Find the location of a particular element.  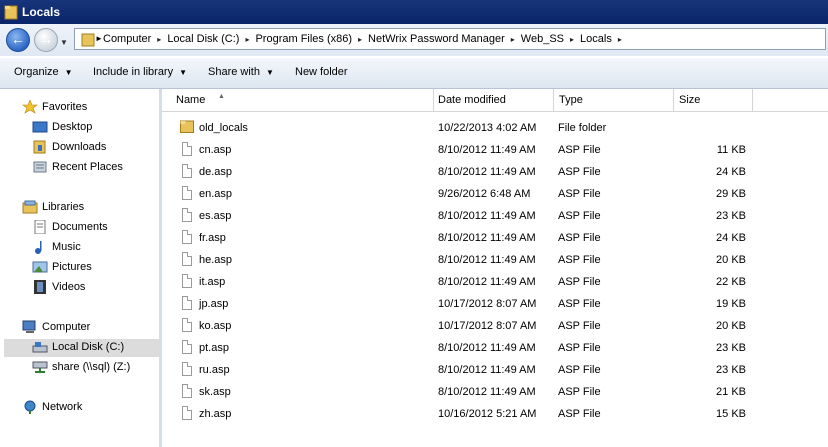

file-row: es.asp 8/10/2012 11:49 AM ASP File 23 KB is located at coordinates (495, 216).